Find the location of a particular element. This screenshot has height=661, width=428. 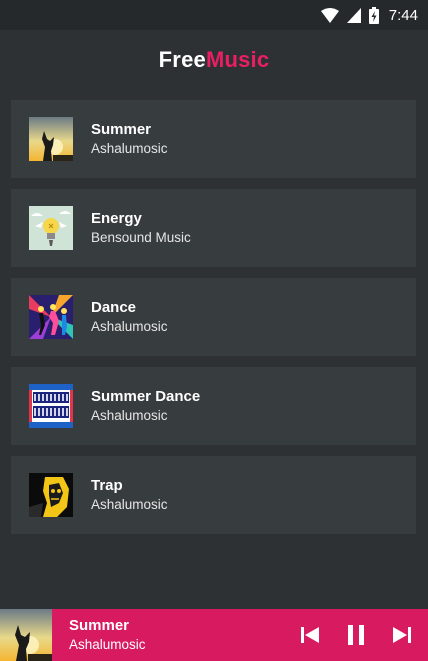

skip-next-button is located at coordinates (402, 635).